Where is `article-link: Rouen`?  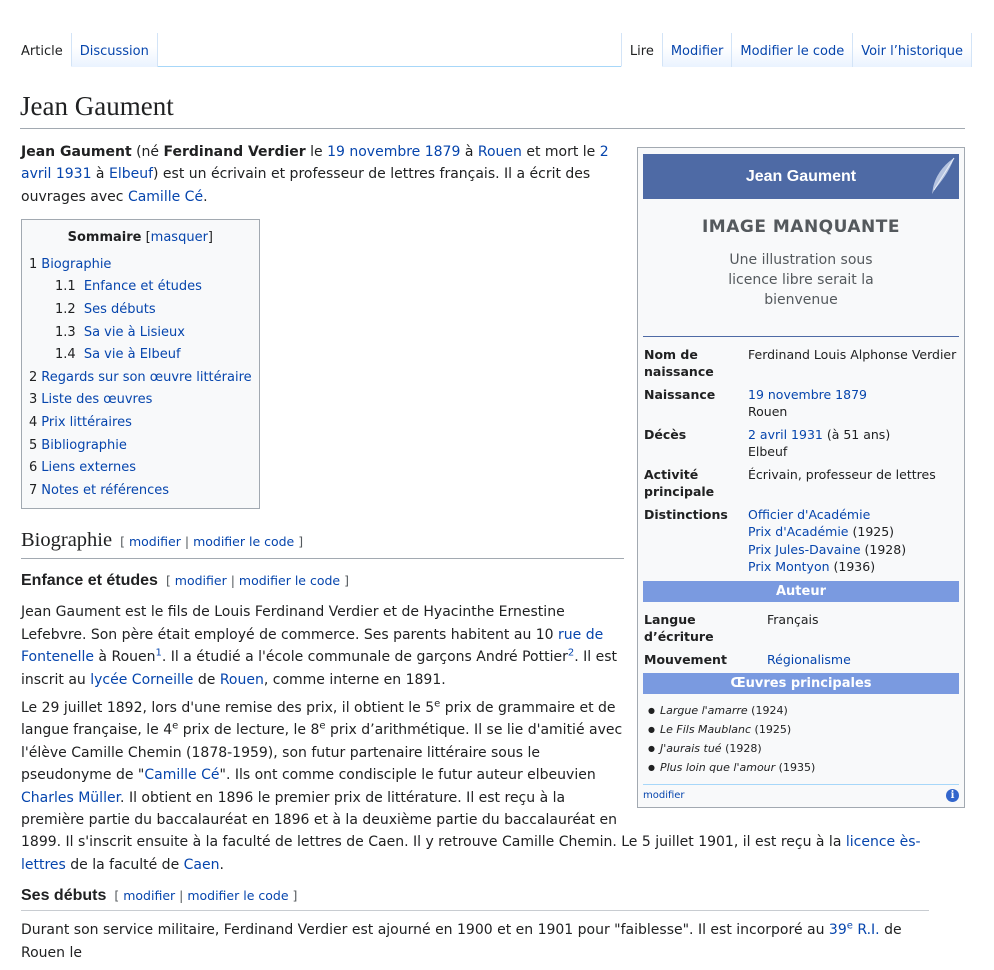 article-link: Rouen is located at coordinates (242, 680).